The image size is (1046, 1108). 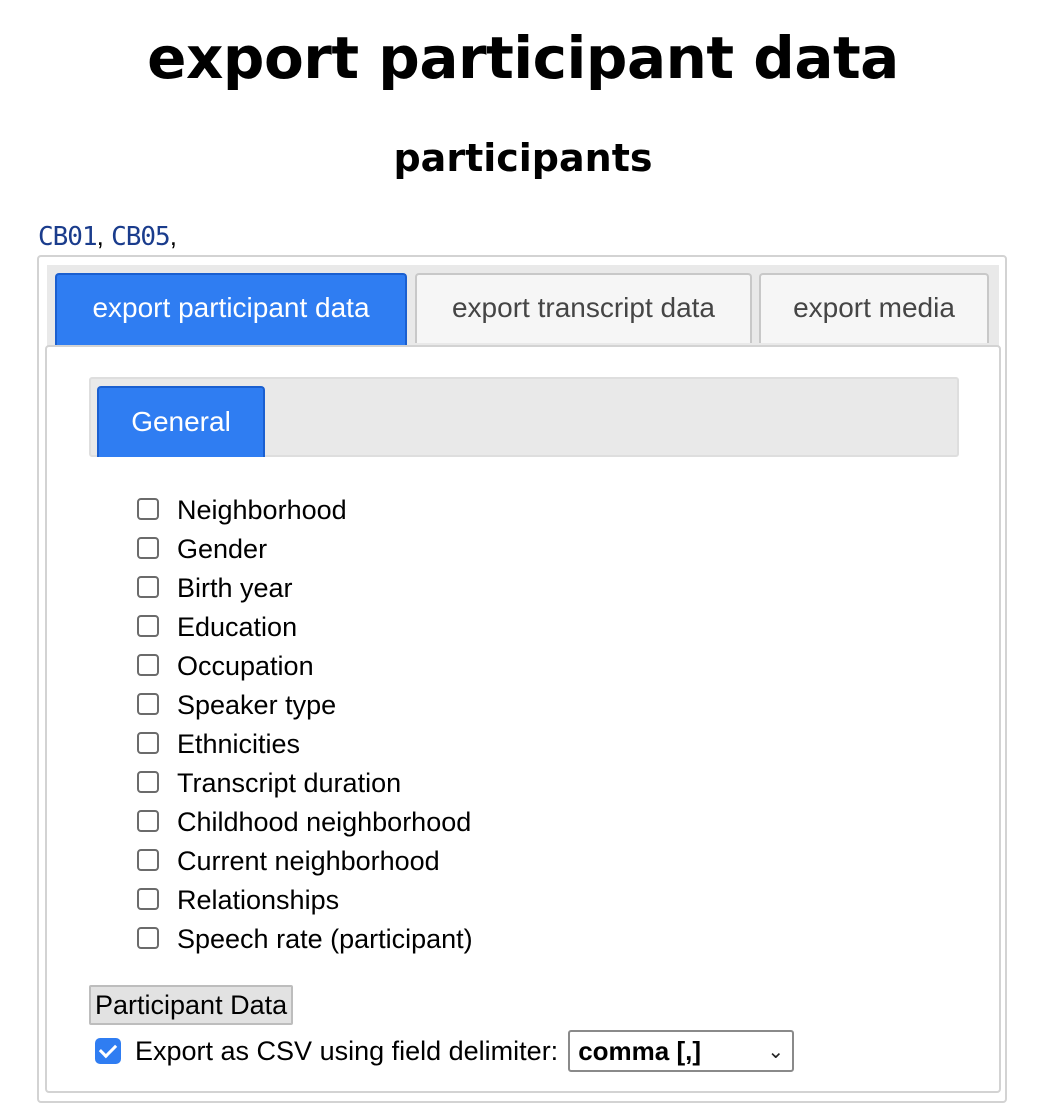 What do you see at coordinates (257, 705) in the screenshot?
I see `attribute-label: Speaker type` at bounding box center [257, 705].